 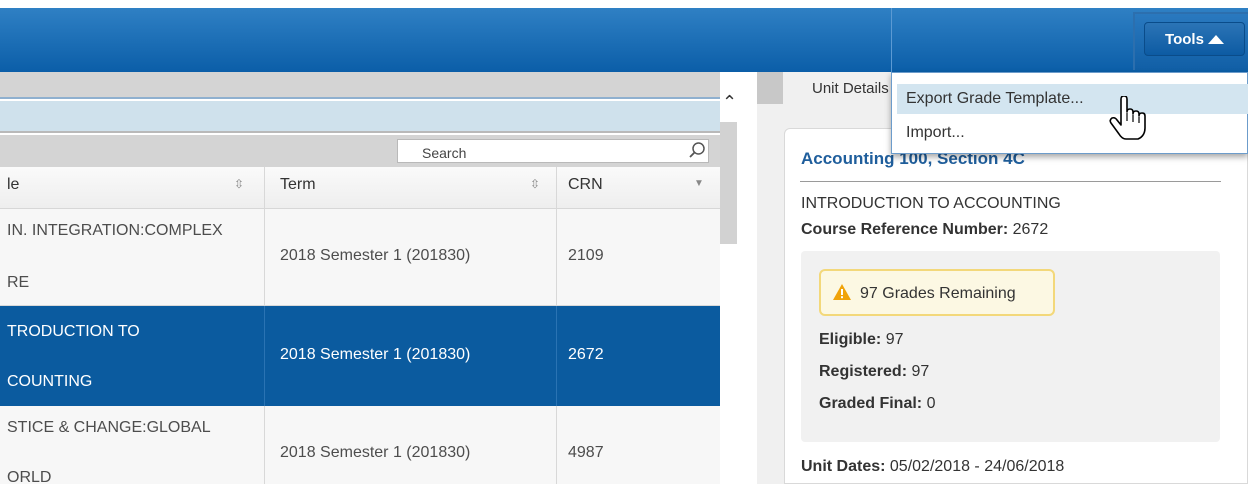 I want to click on table-header, so click(x=360, y=188).